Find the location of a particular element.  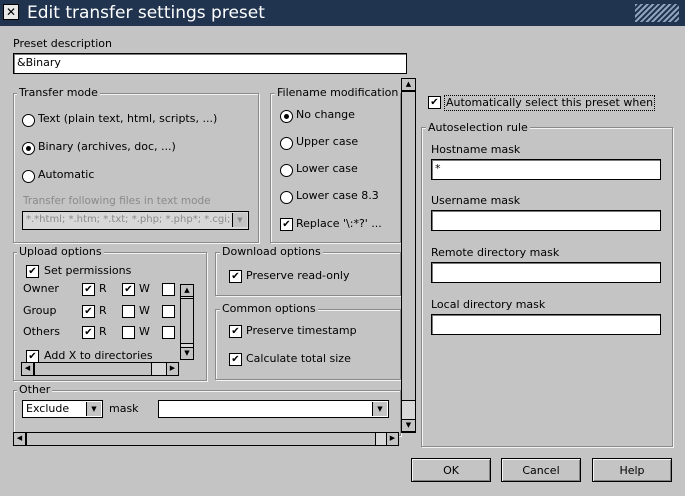

binary-mode-label: Binary (archives, doc, ...) is located at coordinates (107, 146).